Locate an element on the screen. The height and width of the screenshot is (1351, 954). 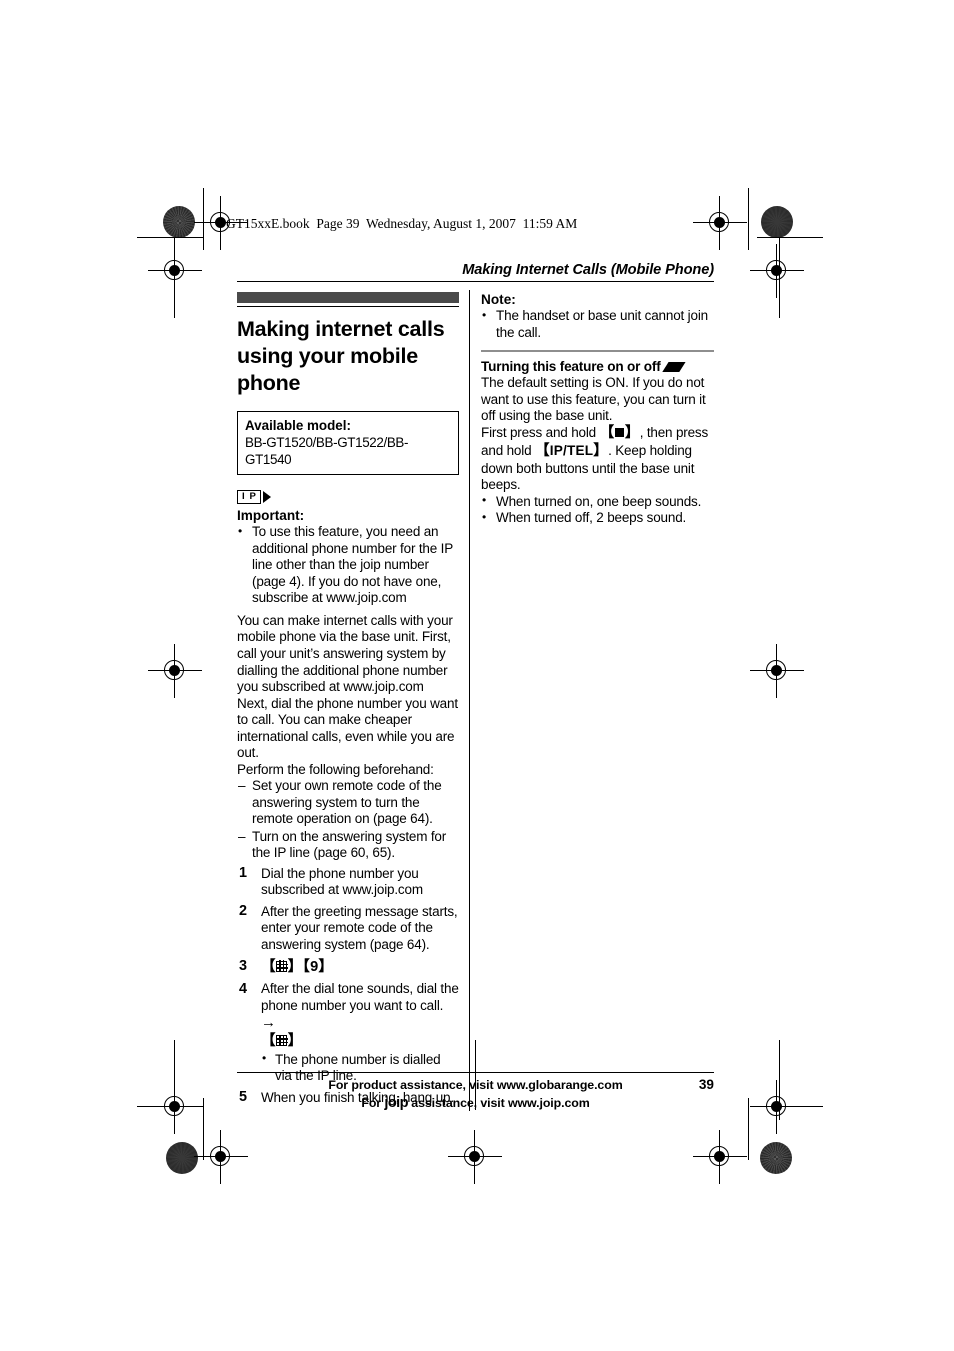
trim-mark-right-vertical-bottom is located at coordinates (749, 1129).